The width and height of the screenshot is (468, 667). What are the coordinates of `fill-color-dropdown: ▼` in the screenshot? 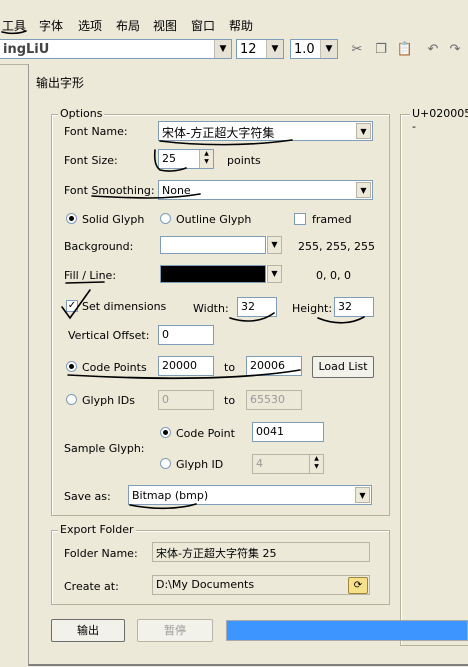 It's located at (274, 274).